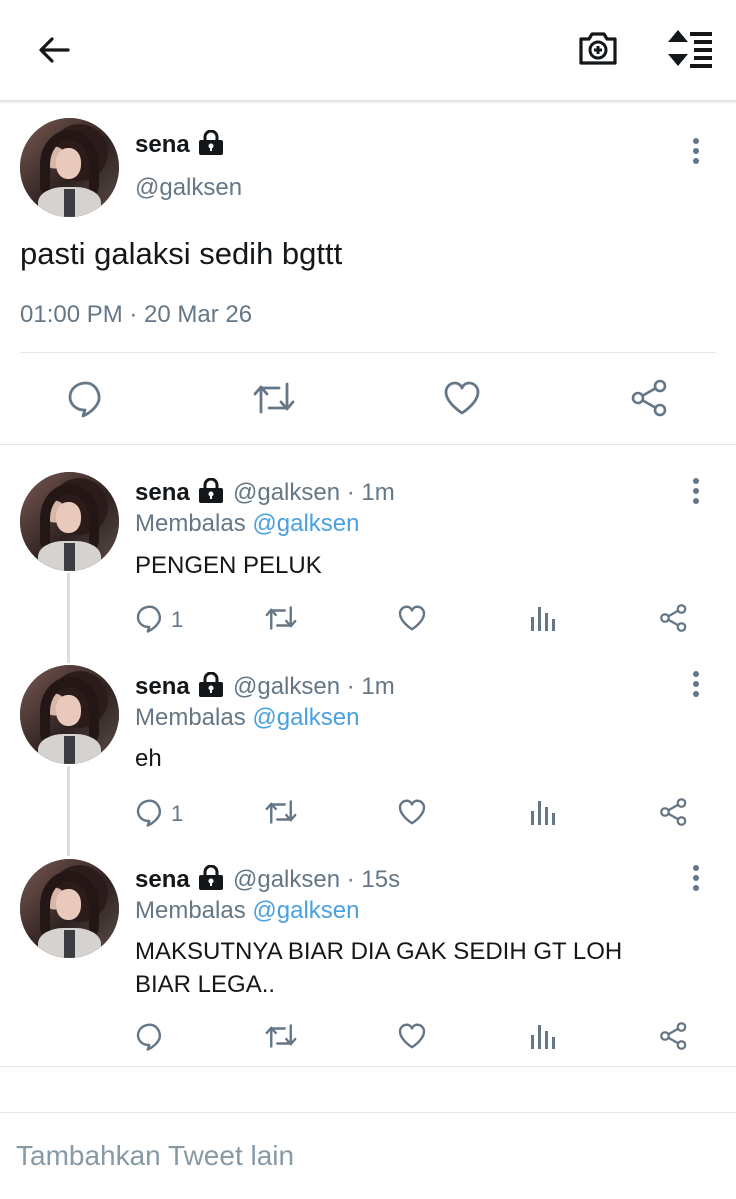 This screenshot has height=1199, width=736. Describe the element at coordinates (181, 253) in the screenshot. I see `tweet-text: pasti galaksi sedih bgttt` at that location.